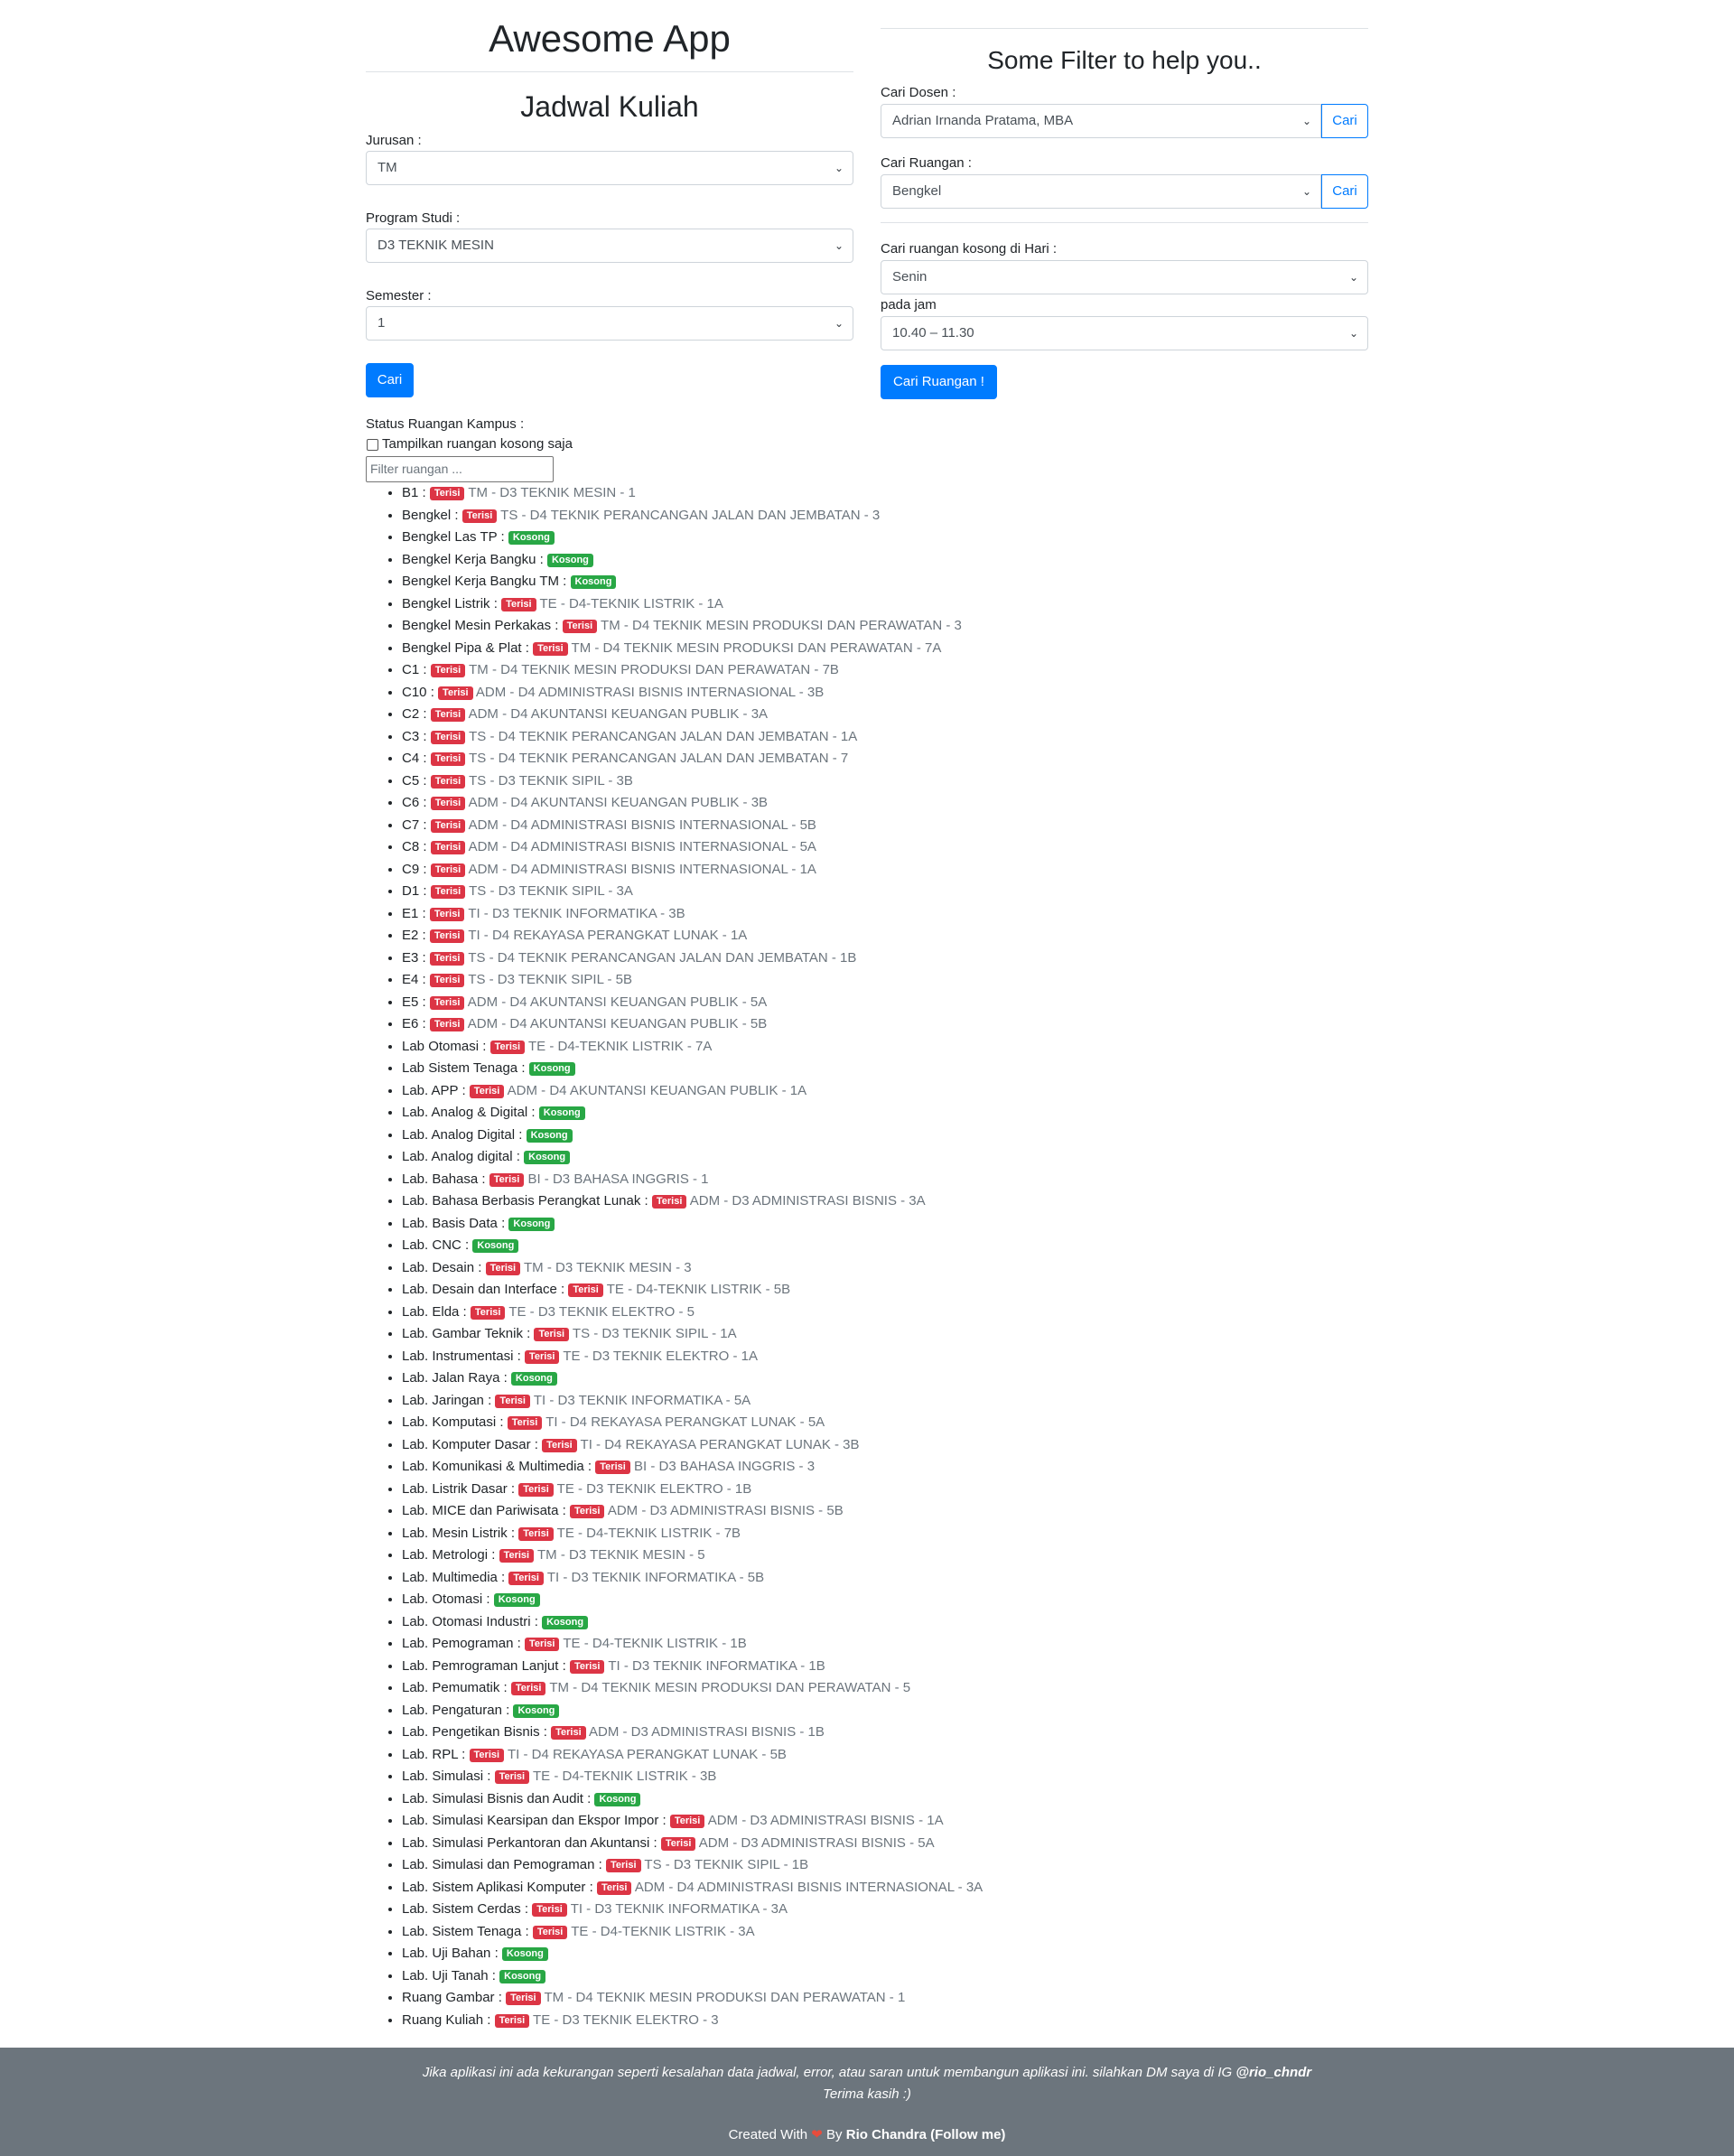 The height and width of the screenshot is (2156, 1734). Describe the element at coordinates (430, 1754) in the screenshot. I see `room-name: Lab. RPL` at that location.